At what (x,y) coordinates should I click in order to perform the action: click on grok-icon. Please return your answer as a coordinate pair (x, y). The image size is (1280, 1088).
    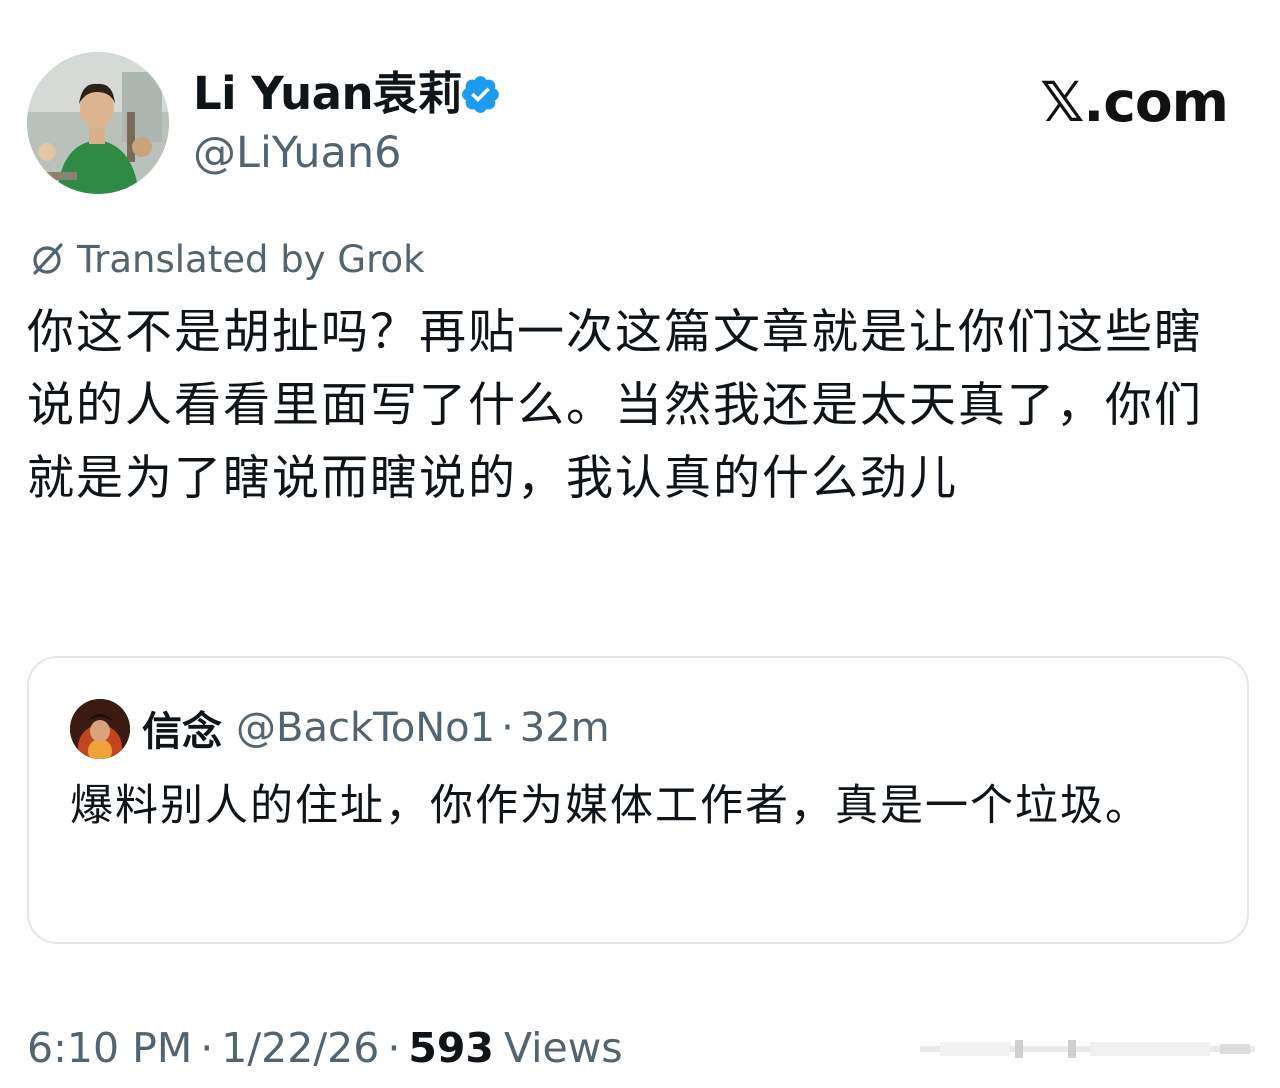
    Looking at the image, I should click on (48, 259).